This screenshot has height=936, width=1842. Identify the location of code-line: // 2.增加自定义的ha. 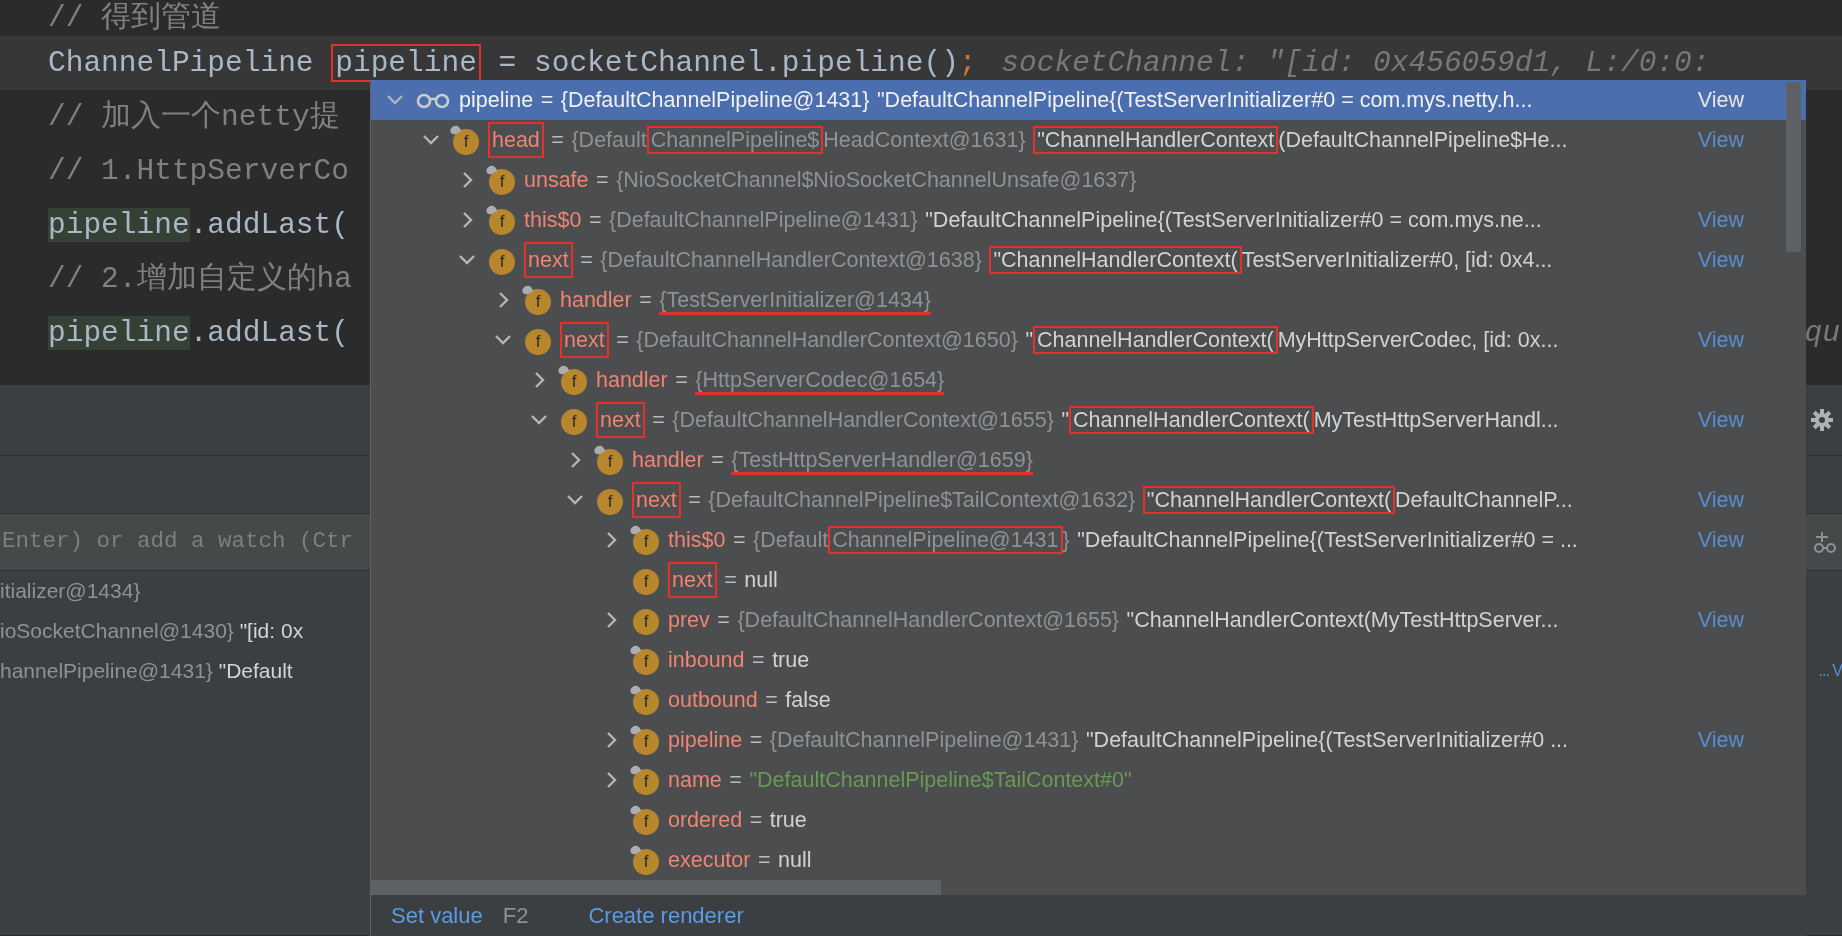
(200, 279).